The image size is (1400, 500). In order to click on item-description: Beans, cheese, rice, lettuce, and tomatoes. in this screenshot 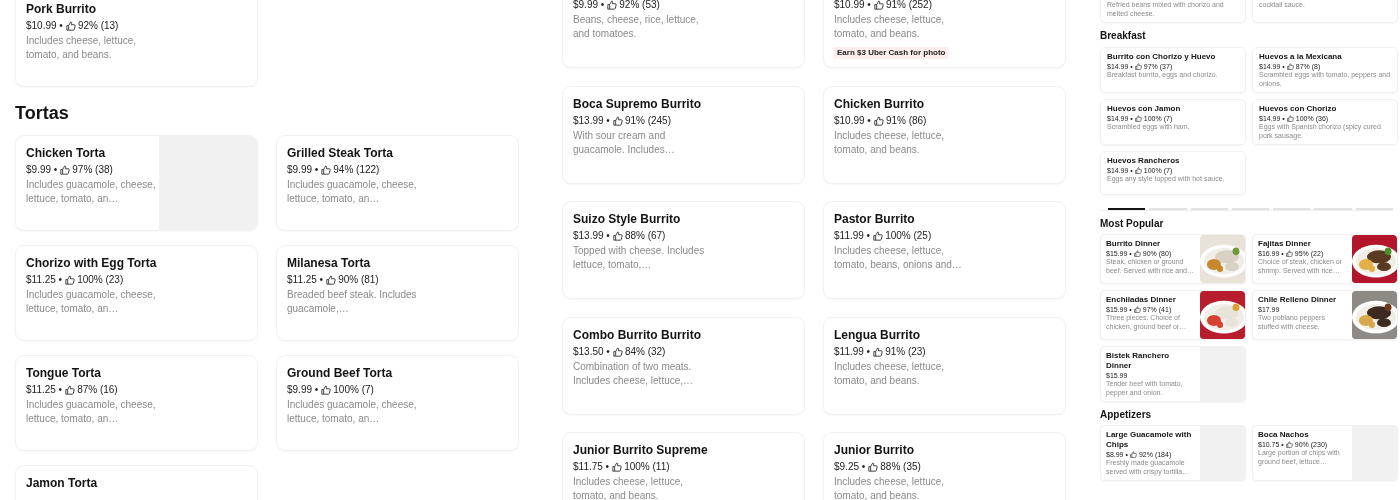, I will do `click(636, 27)`.